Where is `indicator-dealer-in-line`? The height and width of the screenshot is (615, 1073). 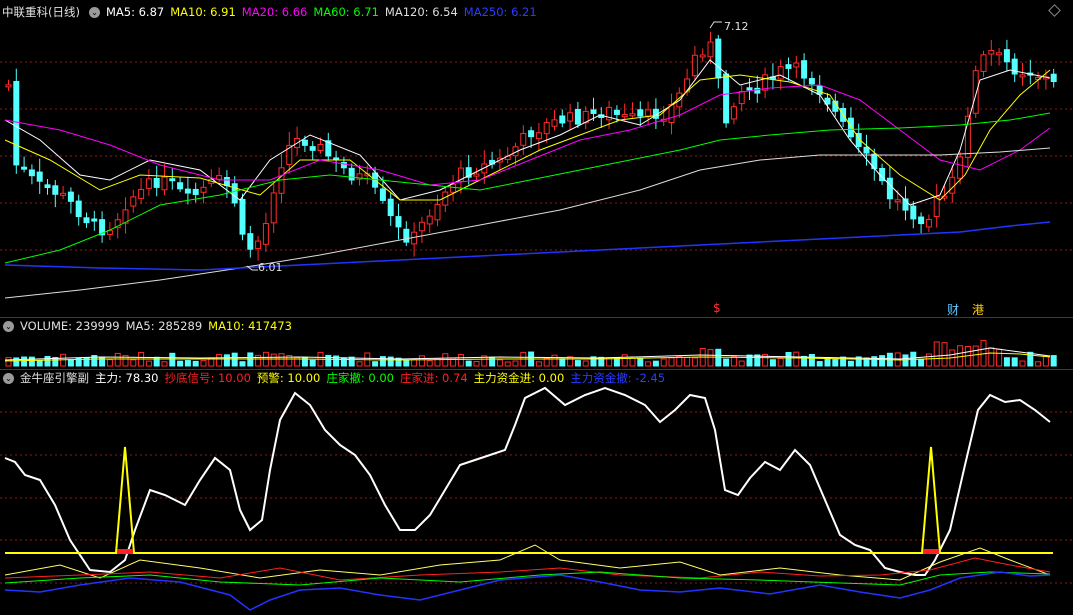
indicator-dealer-in-line is located at coordinates (527, 569).